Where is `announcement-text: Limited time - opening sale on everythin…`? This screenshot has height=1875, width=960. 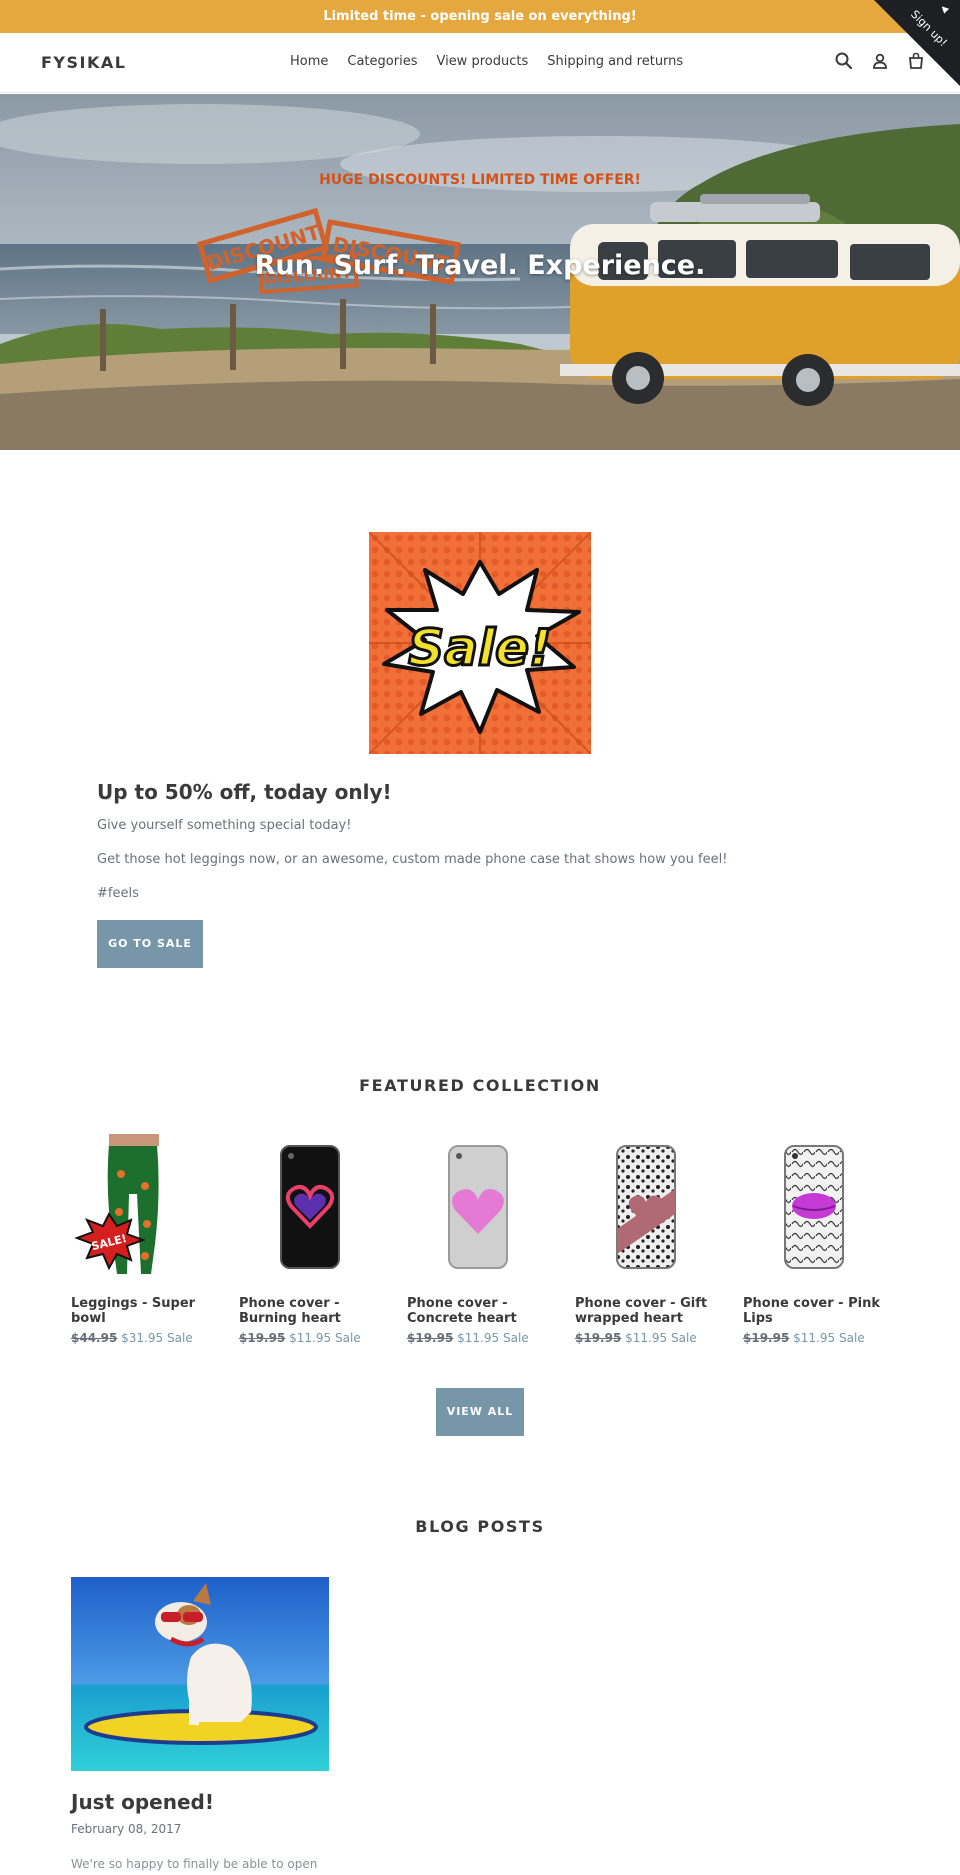 announcement-text: Limited time - opening sale on everythin… is located at coordinates (480, 16).